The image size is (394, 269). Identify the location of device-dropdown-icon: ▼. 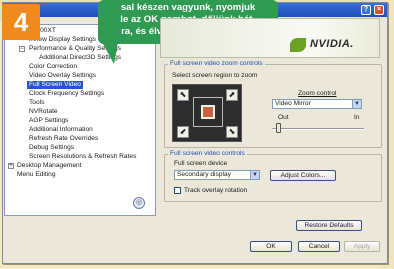
(254, 175).